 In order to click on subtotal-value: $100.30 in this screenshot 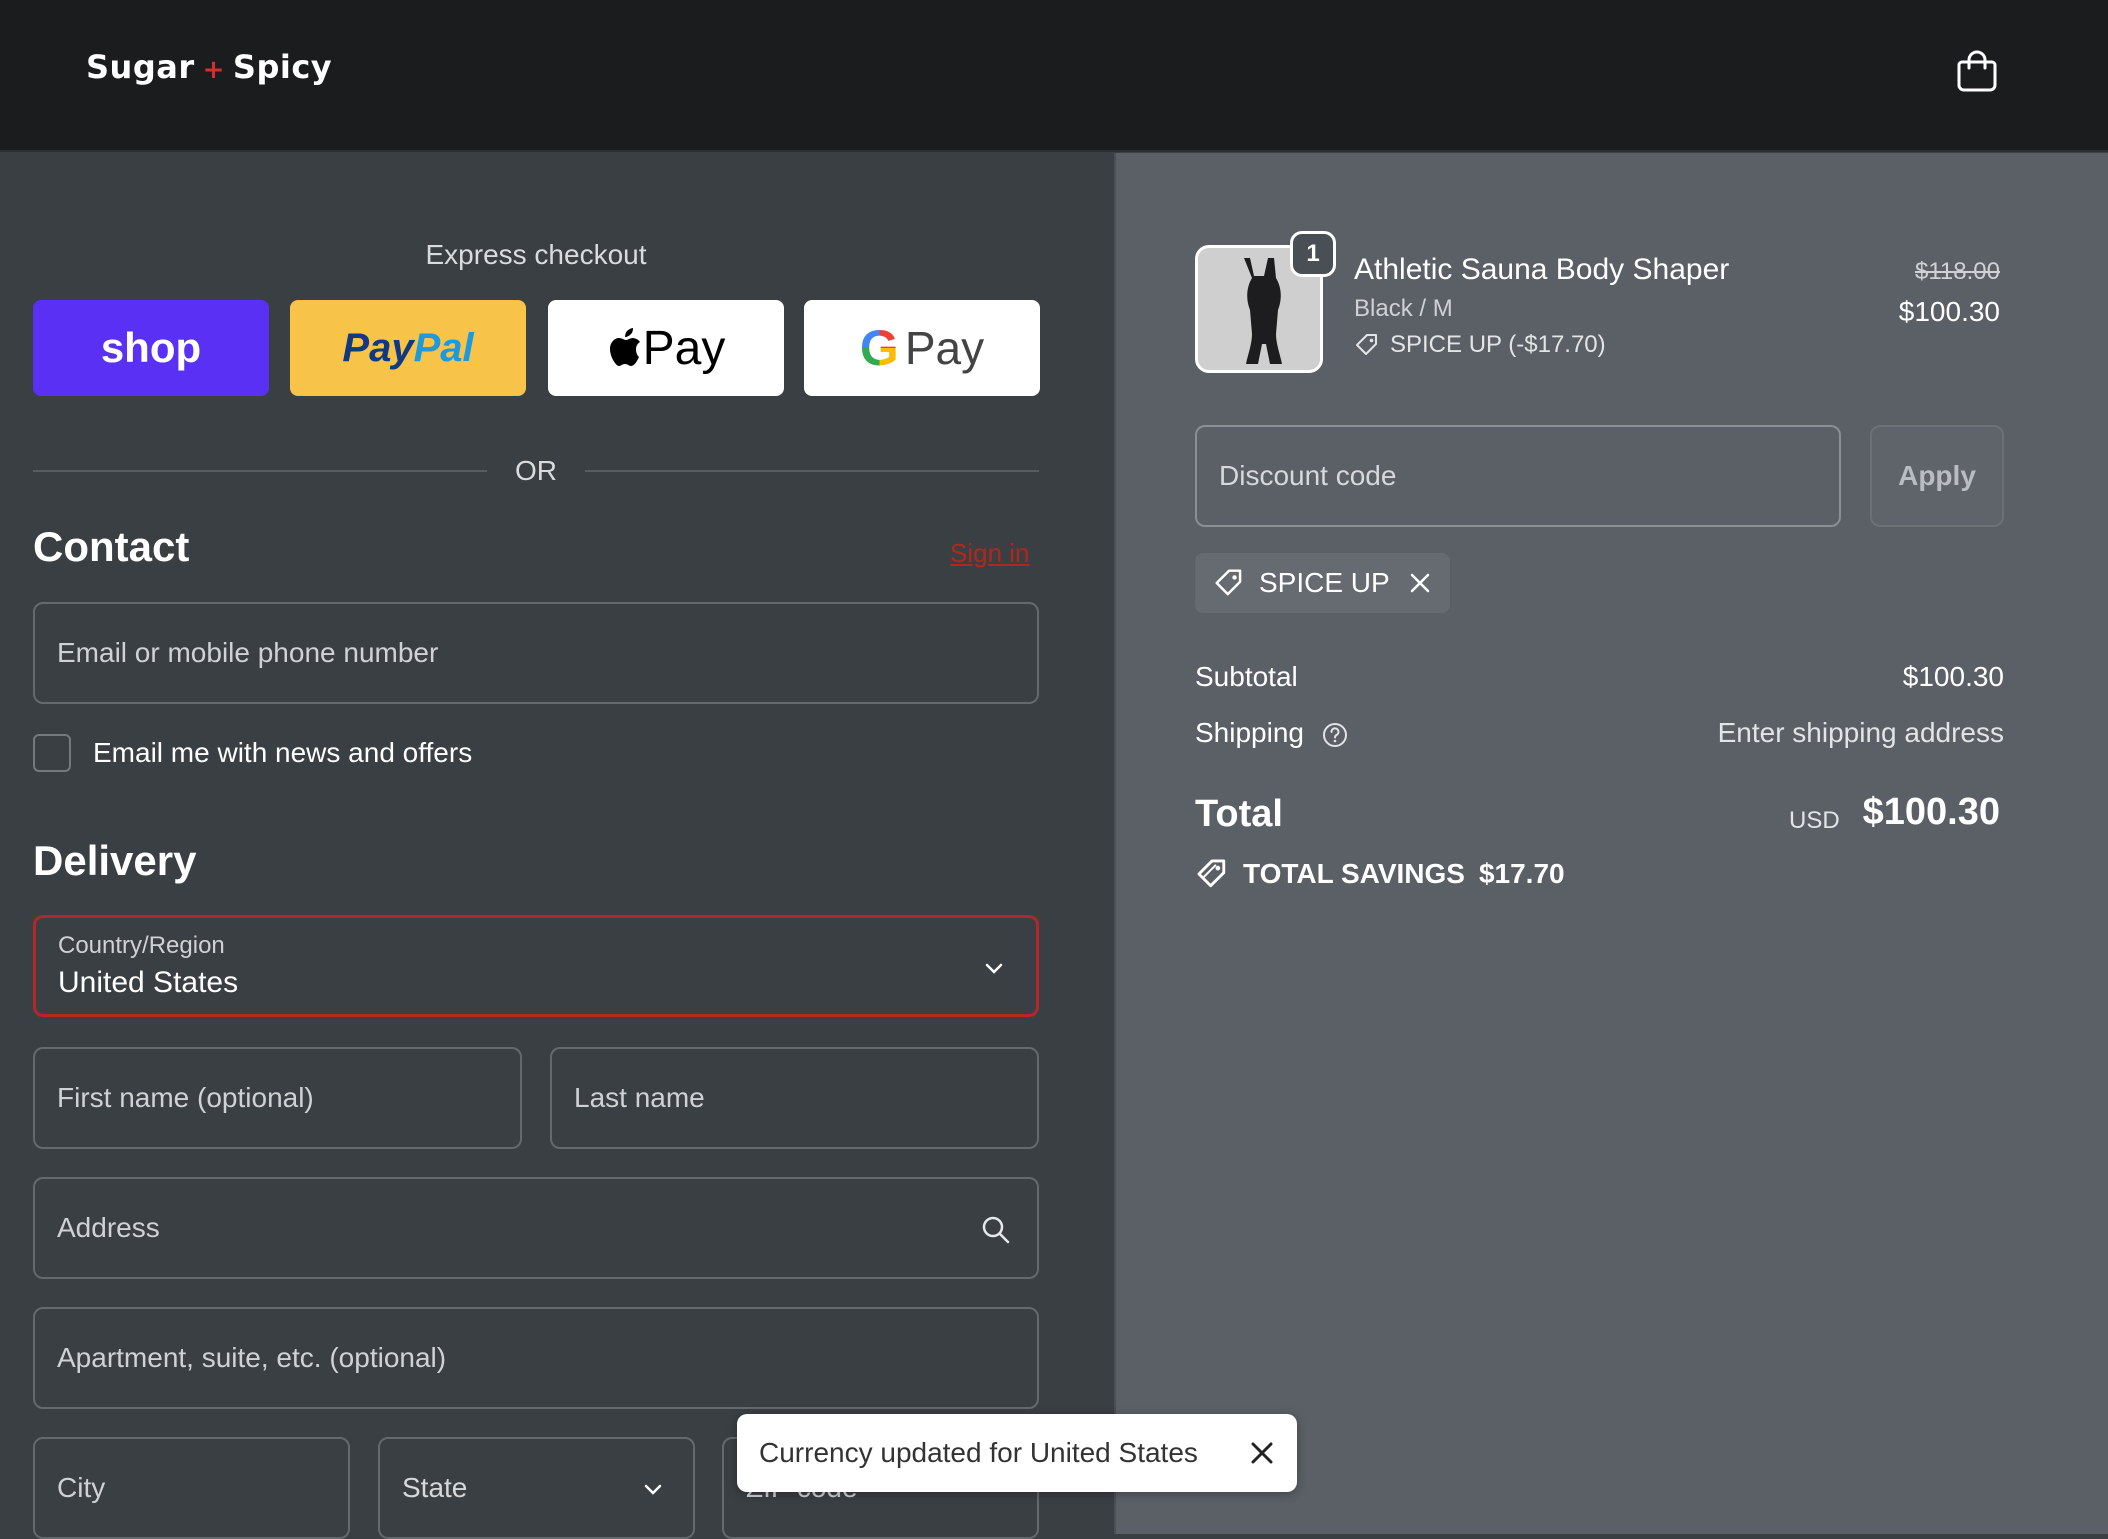, I will do `click(1953, 676)`.